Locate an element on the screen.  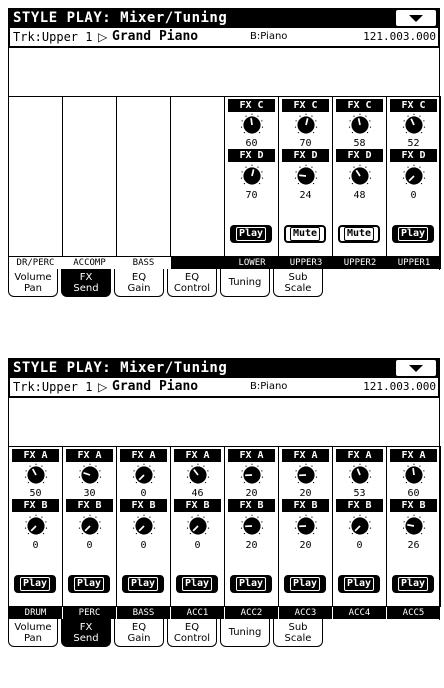
fx-send-label-top: FX C is located at coordinates (359, 105).